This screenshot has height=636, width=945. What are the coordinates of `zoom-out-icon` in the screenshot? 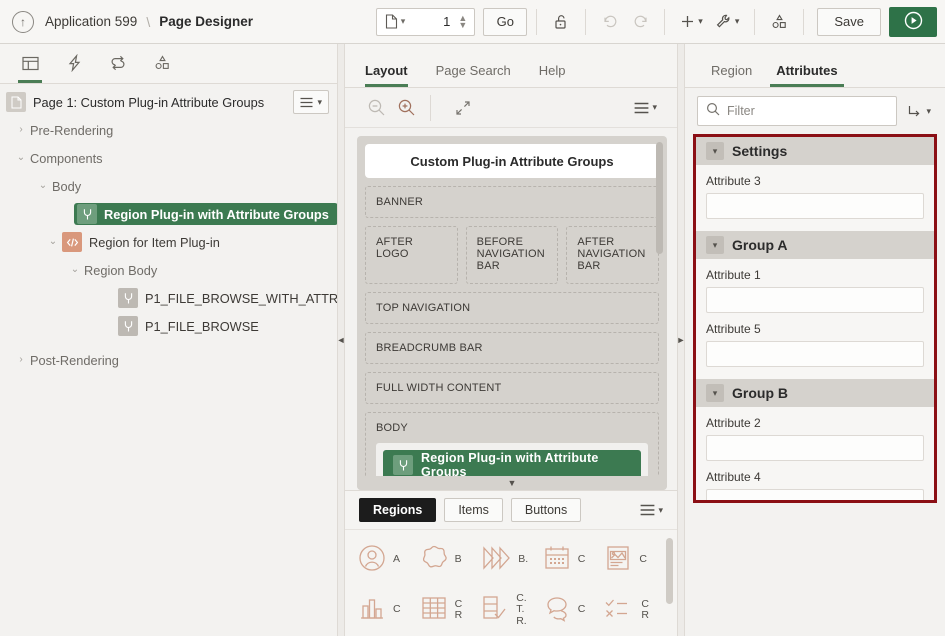 It's located at (376, 108).